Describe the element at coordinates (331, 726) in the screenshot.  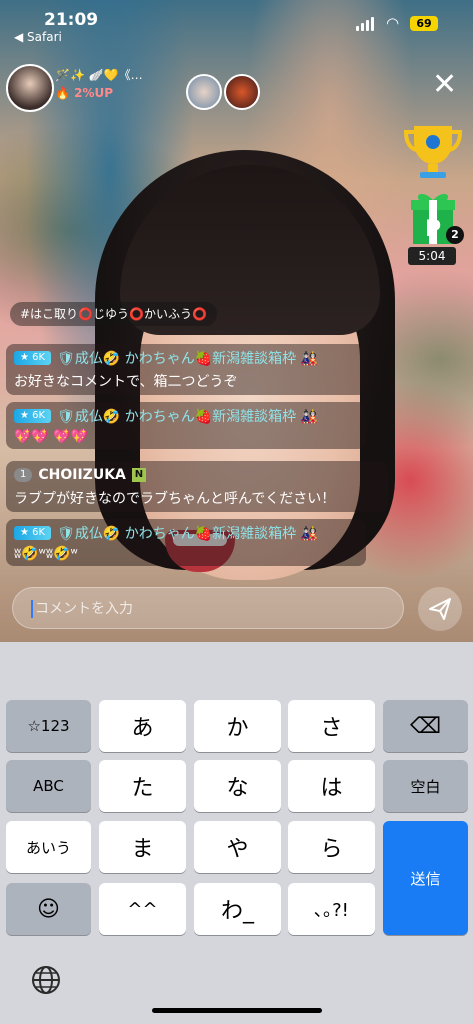
I see `key-sa: さ` at that location.